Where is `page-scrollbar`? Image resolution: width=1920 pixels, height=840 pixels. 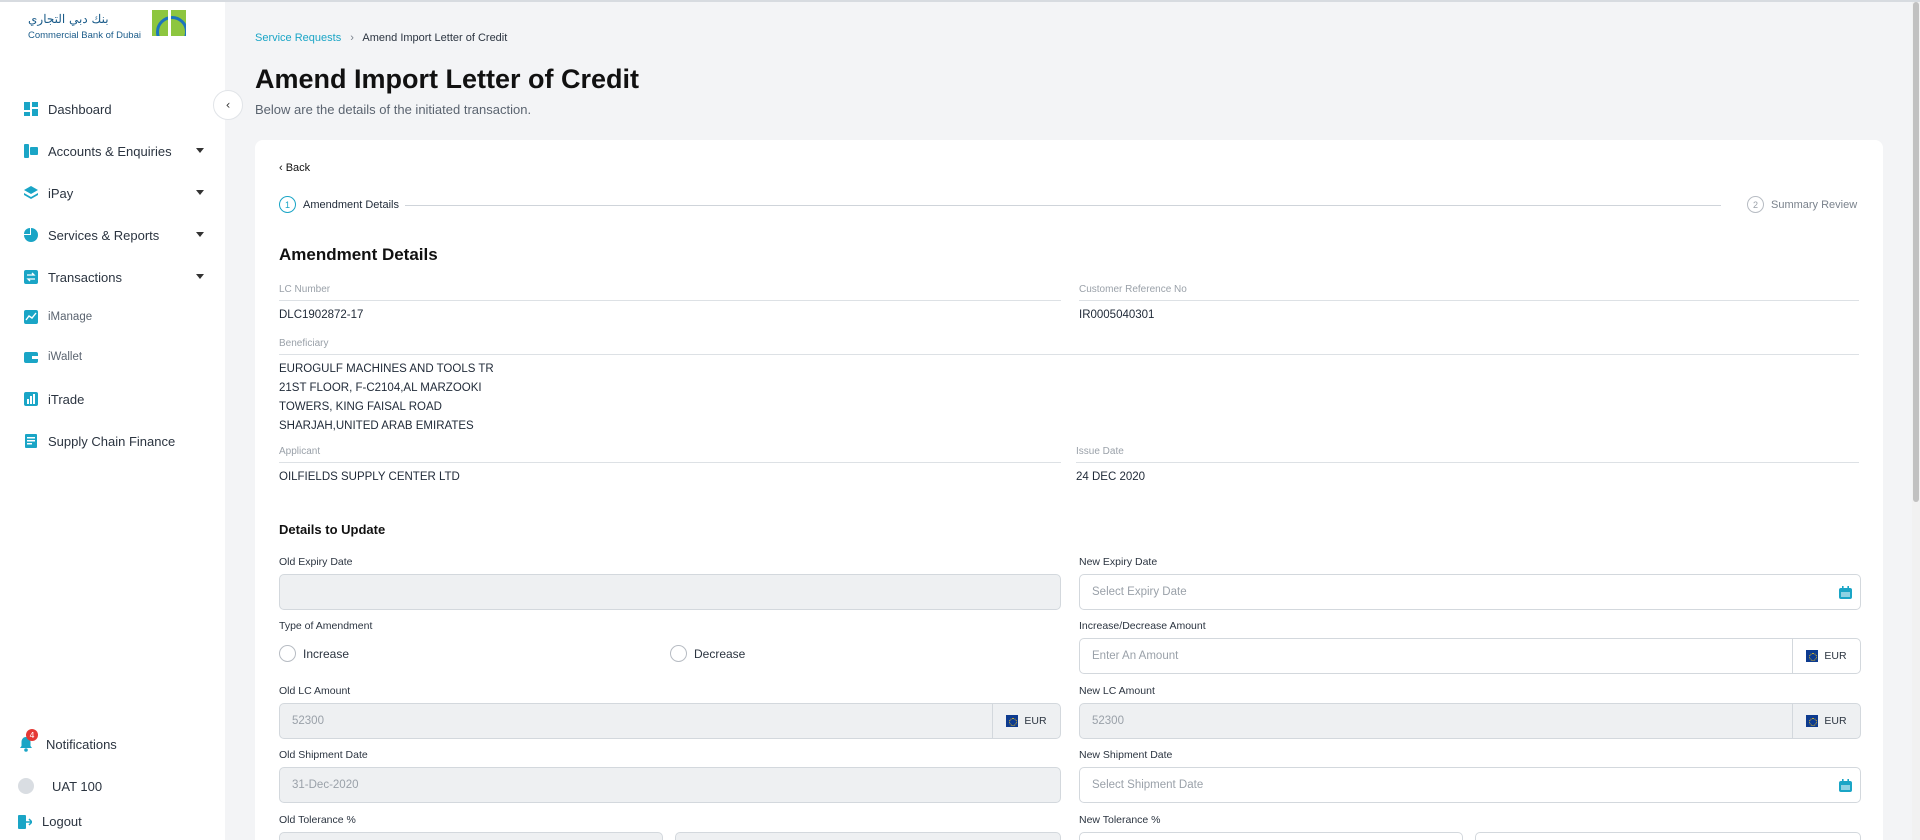 page-scrollbar is located at coordinates (1916, 421).